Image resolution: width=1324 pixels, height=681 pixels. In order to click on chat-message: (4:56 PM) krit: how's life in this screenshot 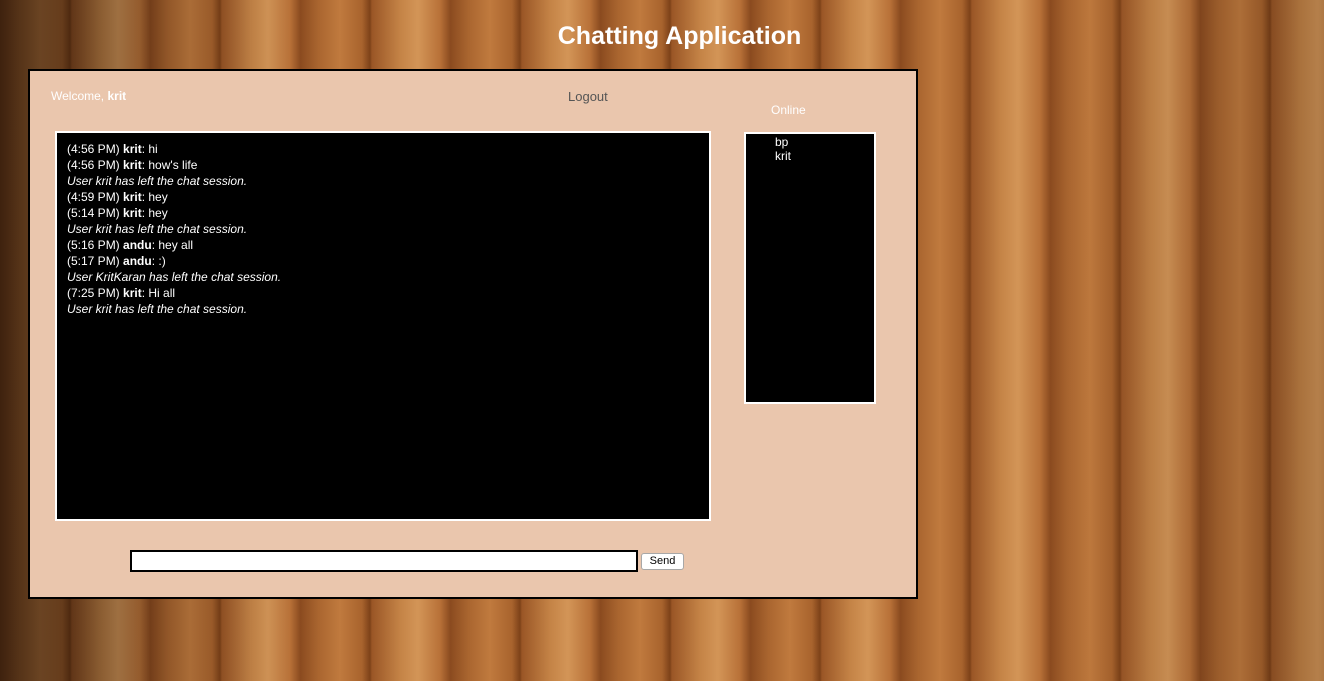, I will do `click(383, 165)`.